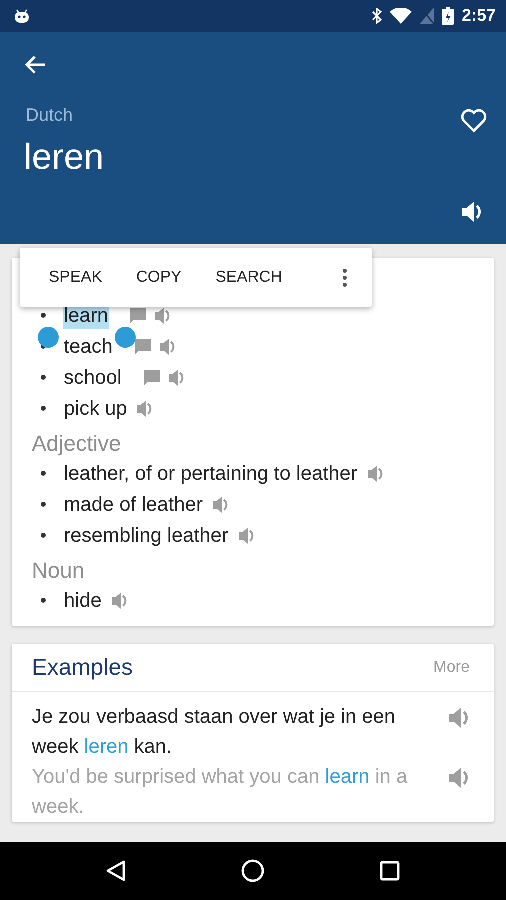  I want to click on translation-word: school, so click(93, 377).